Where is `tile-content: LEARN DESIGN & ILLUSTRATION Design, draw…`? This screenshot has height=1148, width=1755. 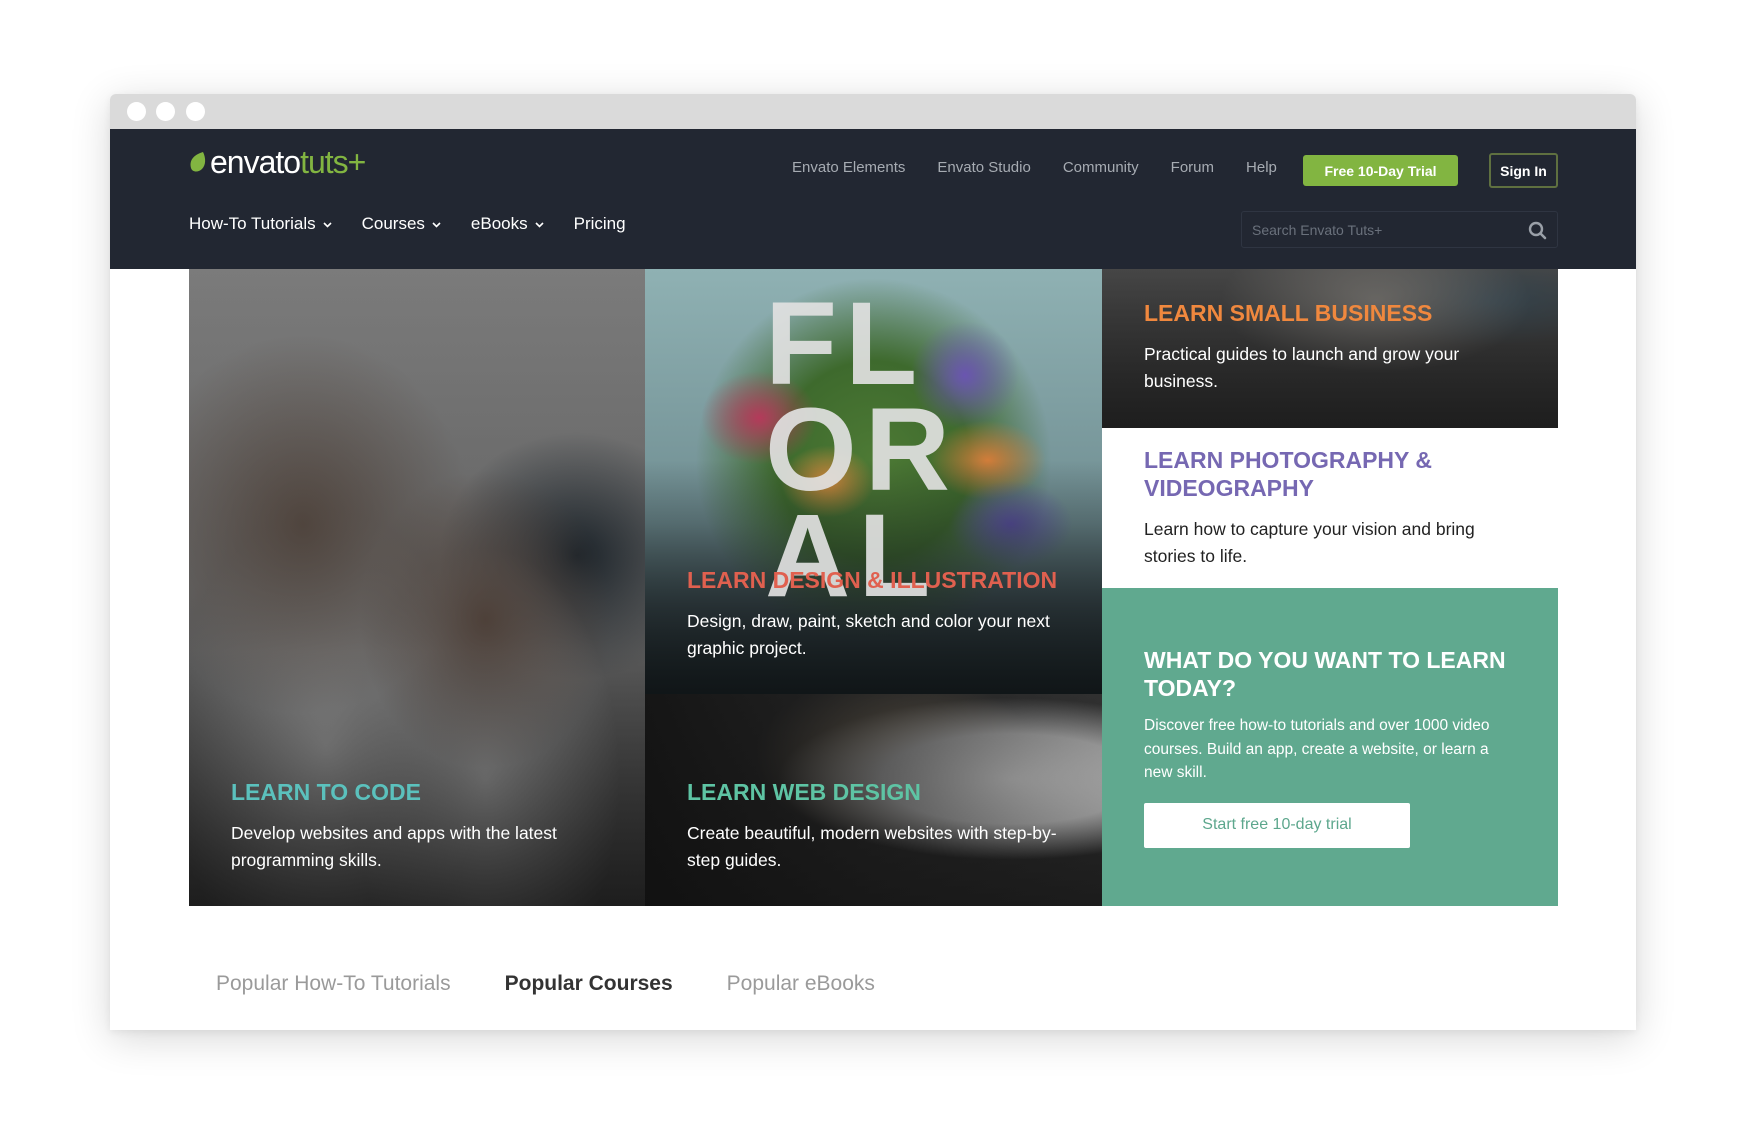
tile-content: LEARN DESIGN & ILLUSTRATION Design, draw… is located at coordinates (874, 614).